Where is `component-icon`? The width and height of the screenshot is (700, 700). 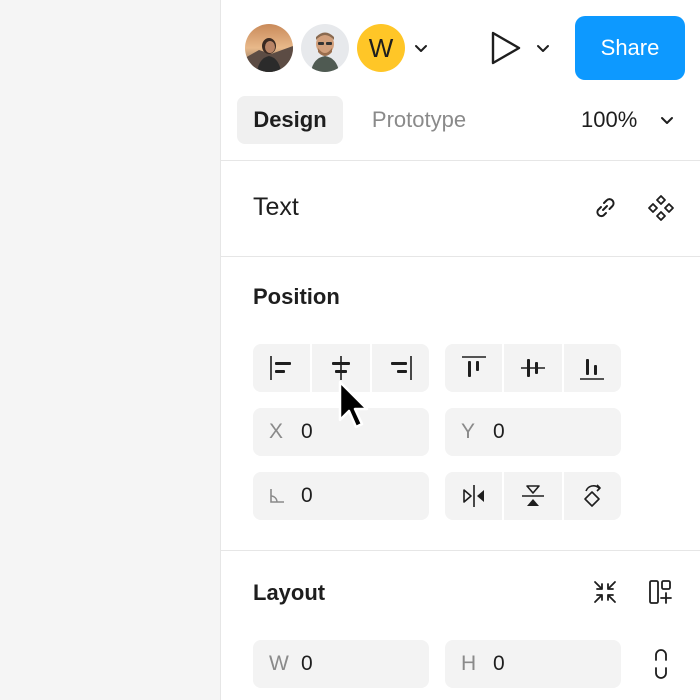
component-icon is located at coordinates (661, 208).